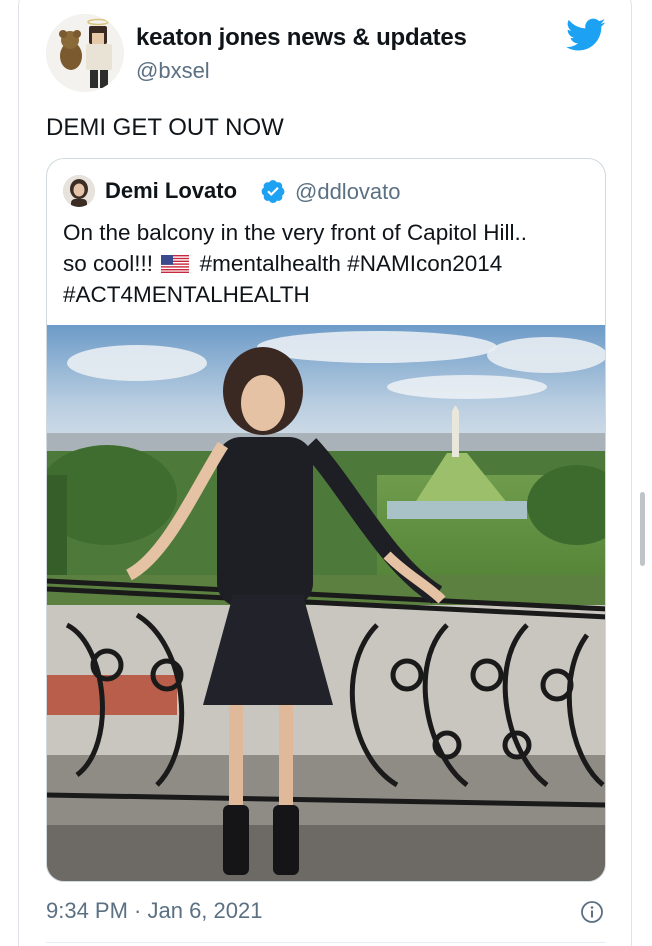 Image resolution: width=652 pixels, height=946 pixels. I want to click on quoted-hashtags: #mentalhealth #NAMIcon2014, so click(351, 263).